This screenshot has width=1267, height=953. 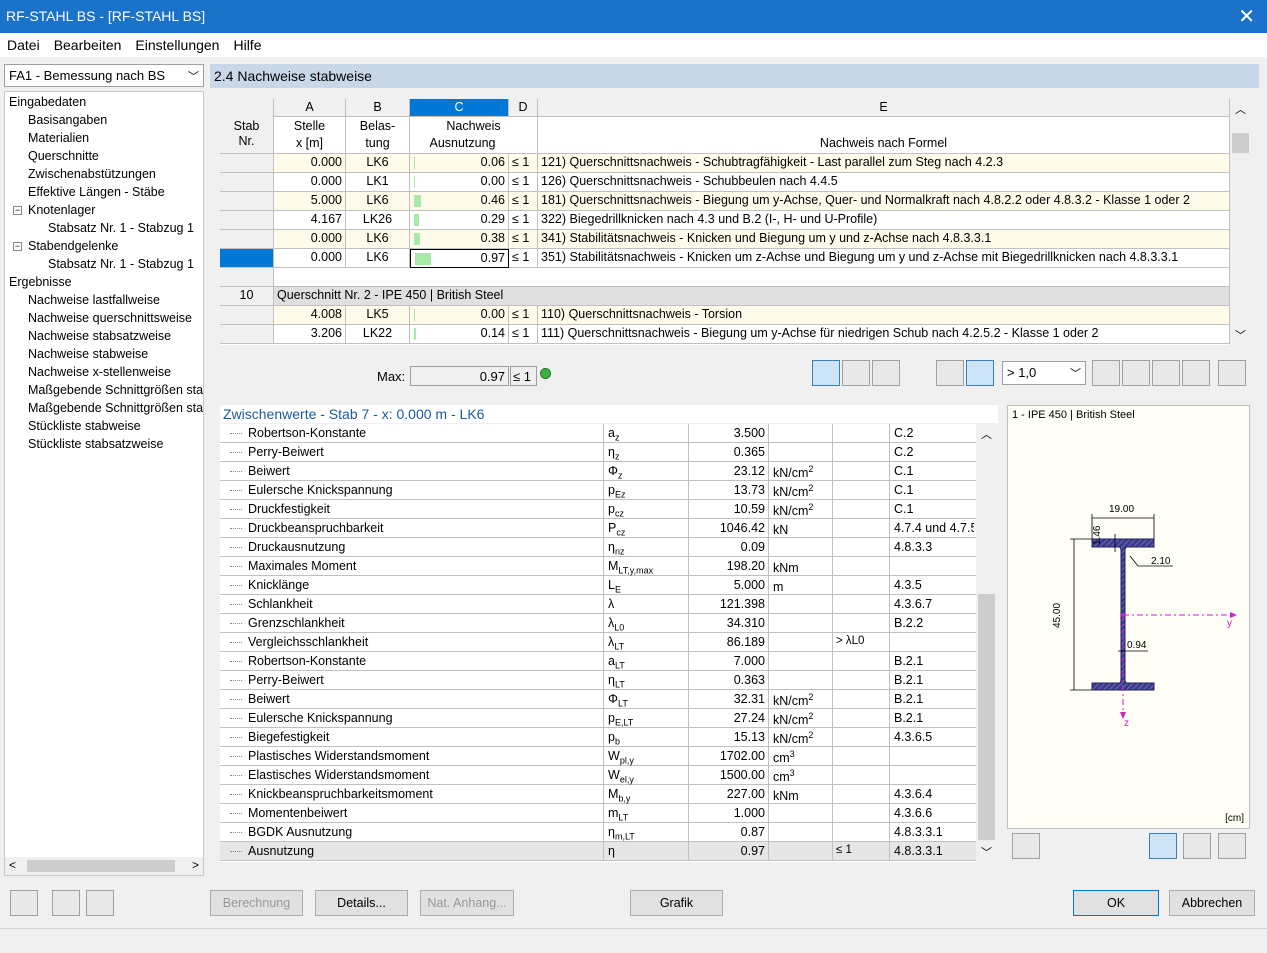 What do you see at coordinates (67, 120) in the screenshot?
I see `nav-item-basisangaben: Basisangaben` at bounding box center [67, 120].